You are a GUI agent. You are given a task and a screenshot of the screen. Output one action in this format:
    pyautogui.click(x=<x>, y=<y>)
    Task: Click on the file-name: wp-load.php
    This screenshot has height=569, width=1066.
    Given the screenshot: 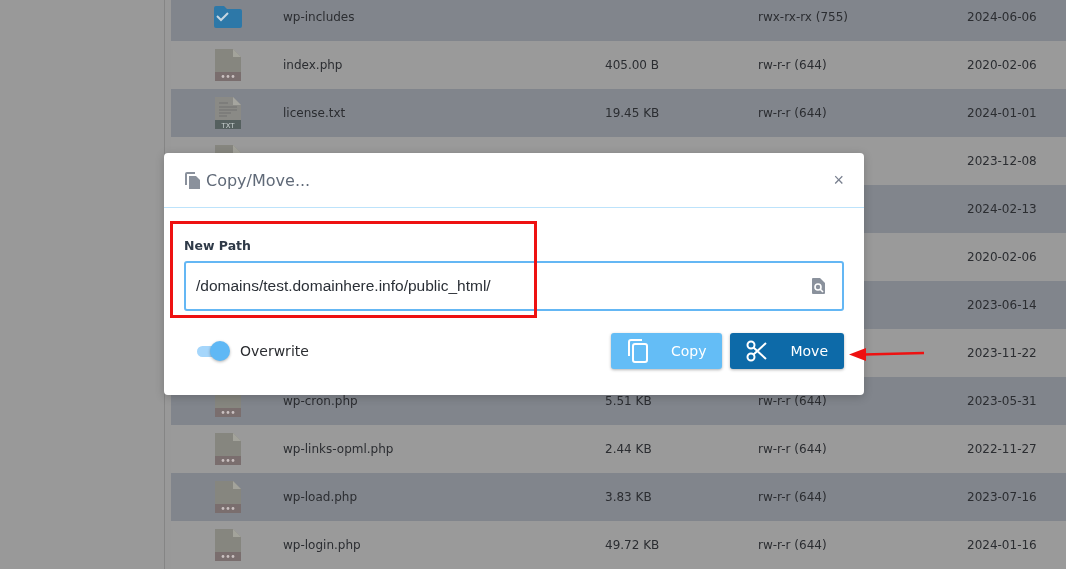 What is the action you would take?
    pyautogui.click(x=320, y=497)
    